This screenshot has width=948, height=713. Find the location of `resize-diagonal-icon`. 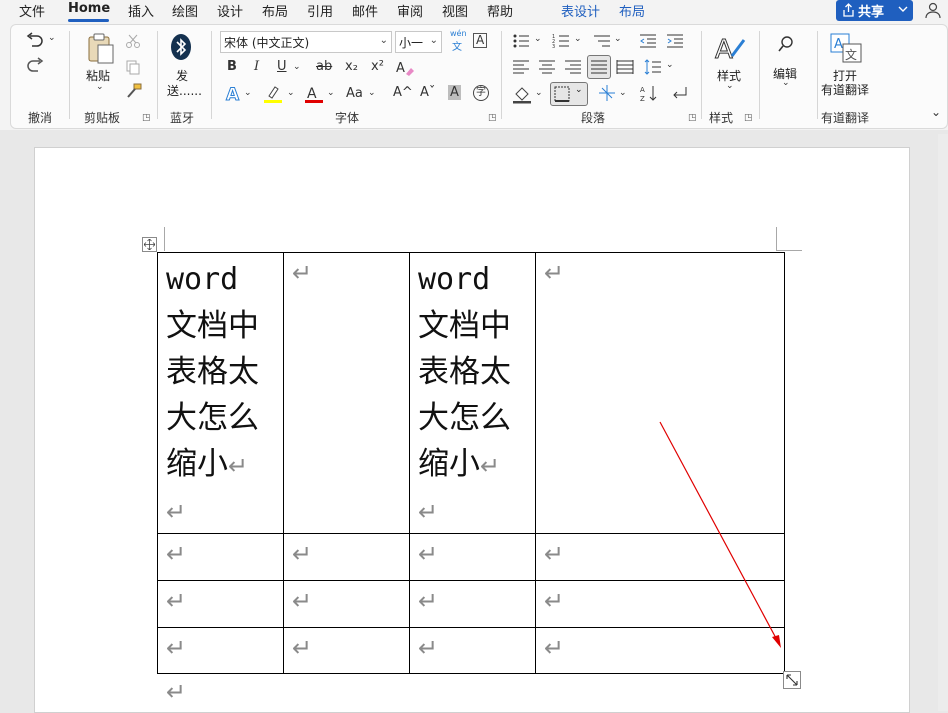

resize-diagonal-icon is located at coordinates (792, 680).